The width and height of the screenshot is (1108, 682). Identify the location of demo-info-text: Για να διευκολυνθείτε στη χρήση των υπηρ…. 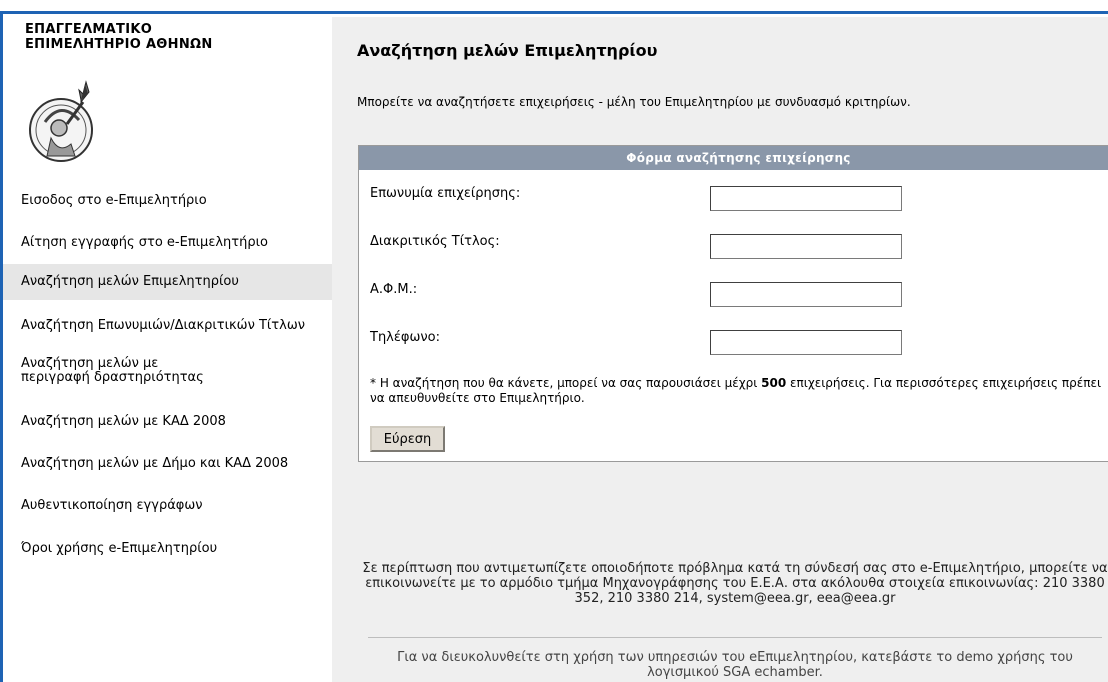
(735, 665).